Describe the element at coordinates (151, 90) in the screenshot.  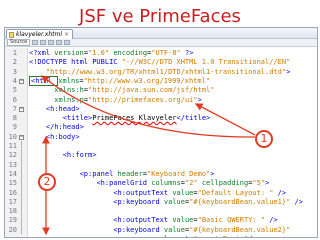
I see `code-token: "http://java.sun.com/jsf/html"` at that location.